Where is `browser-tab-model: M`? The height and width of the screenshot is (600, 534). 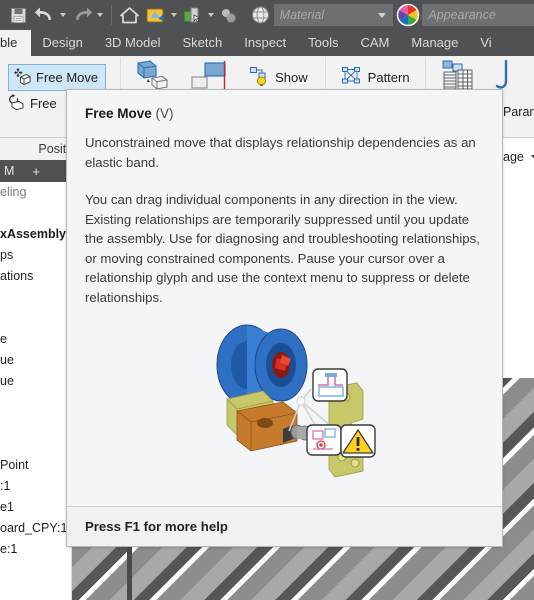 browser-tab-model: M is located at coordinates (7, 171).